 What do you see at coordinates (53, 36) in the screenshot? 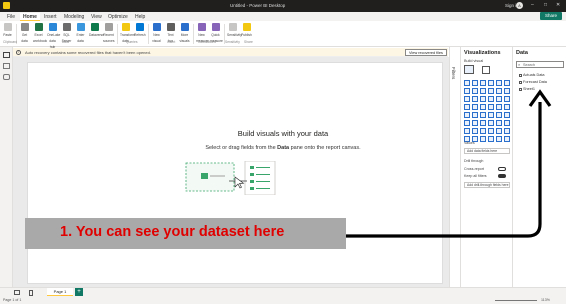
I see `onelake-button: OneLake data hub` at bounding box center [53, 36].